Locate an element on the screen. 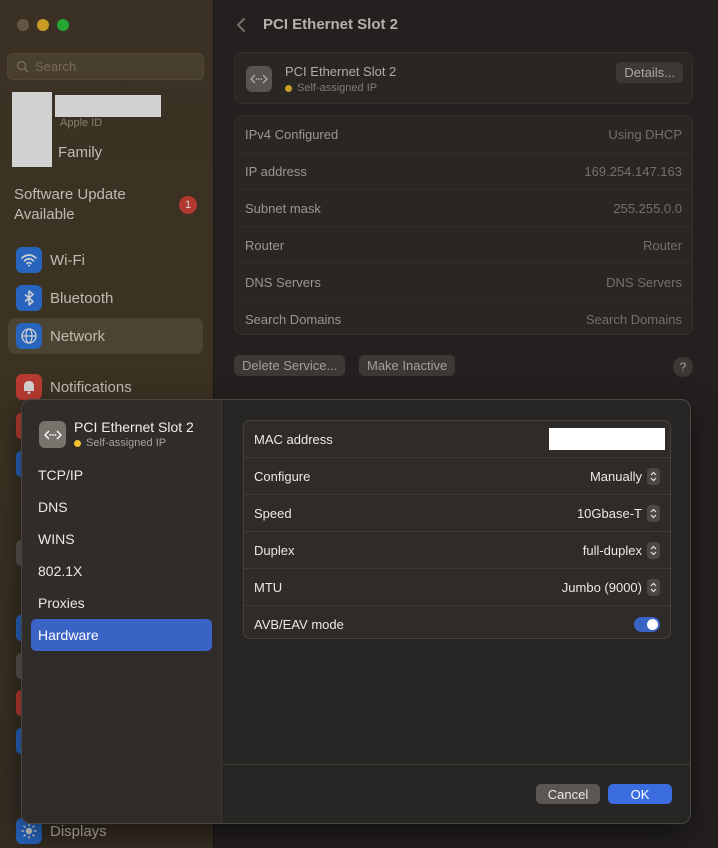  duplex-select: full-duplex is located at coordinates (621, 550).